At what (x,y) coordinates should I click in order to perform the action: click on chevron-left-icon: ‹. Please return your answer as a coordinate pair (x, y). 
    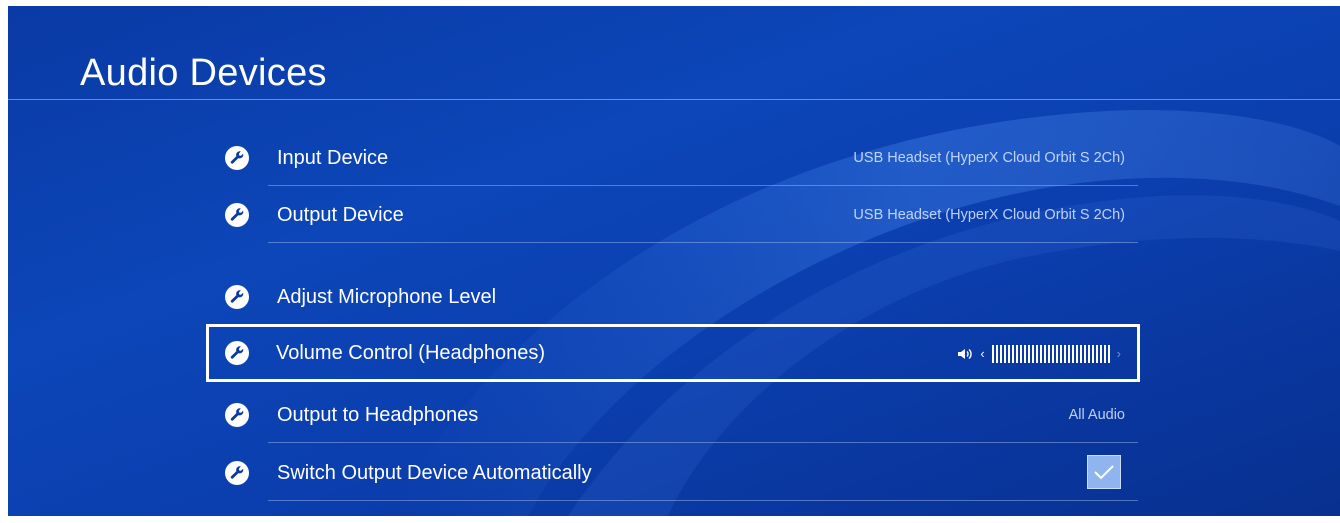
    Looking at the image, I should click on (982, 354).